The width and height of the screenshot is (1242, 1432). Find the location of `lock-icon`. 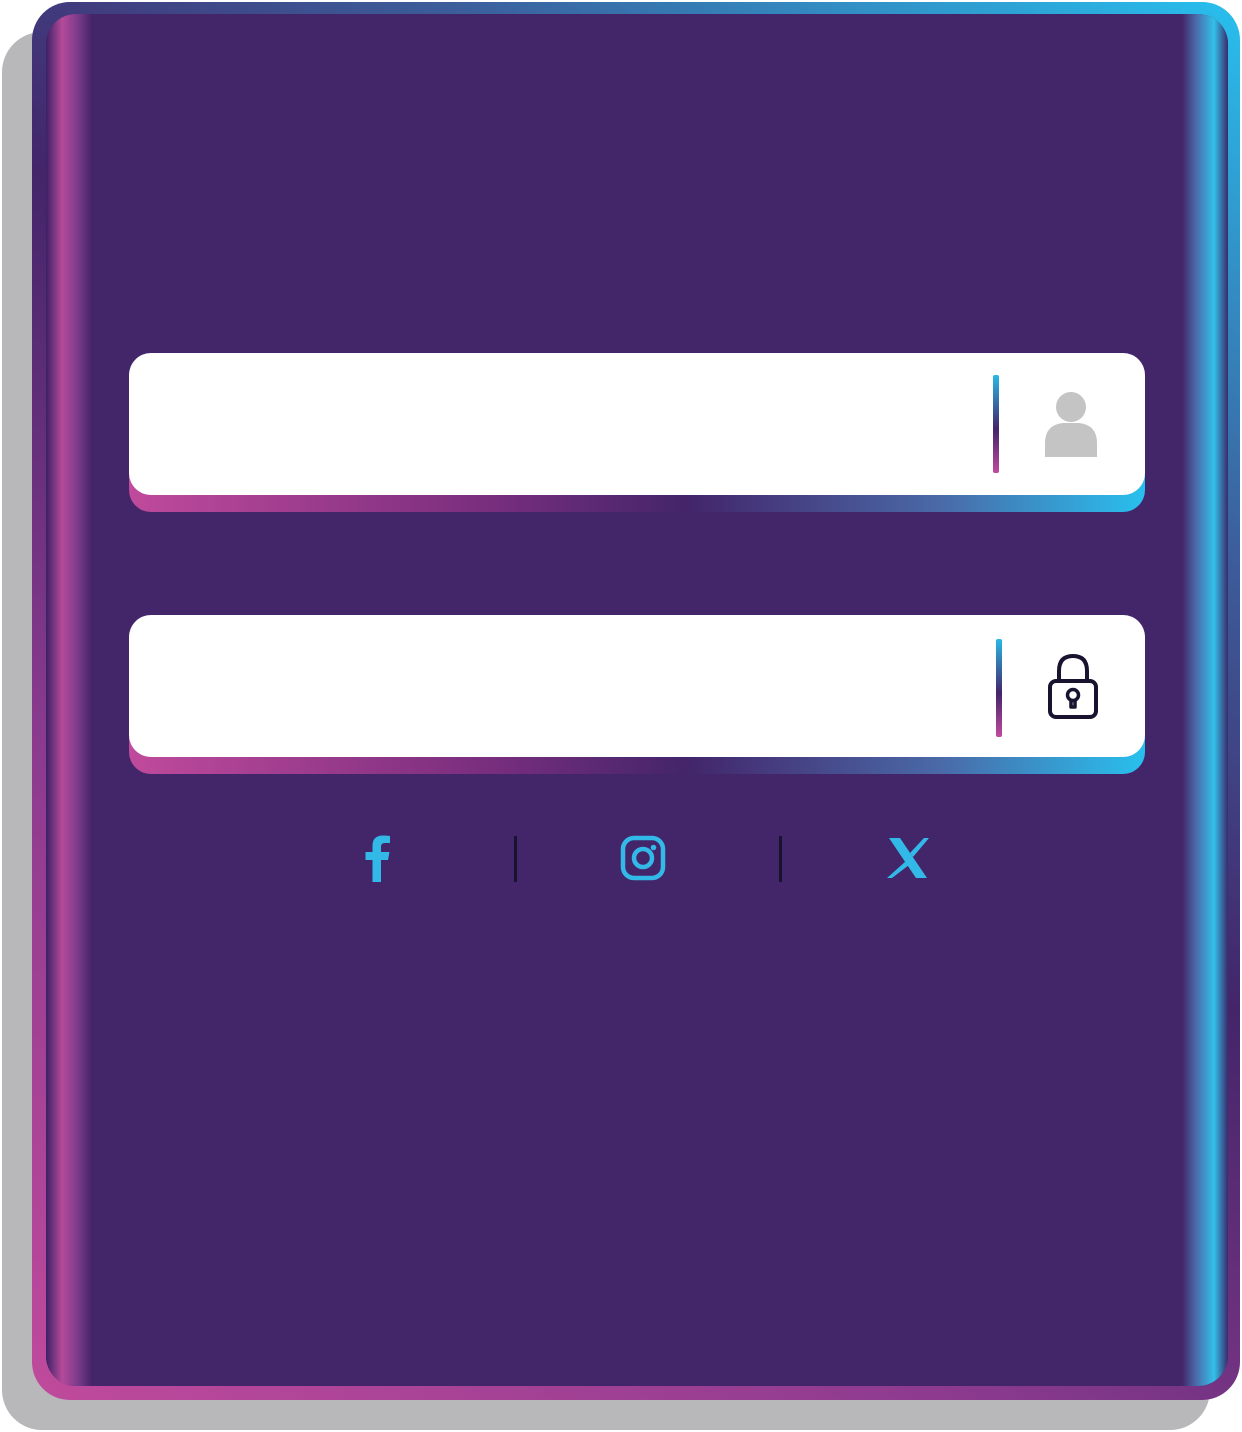

lock-icon is located at coordinates (1073, 686).